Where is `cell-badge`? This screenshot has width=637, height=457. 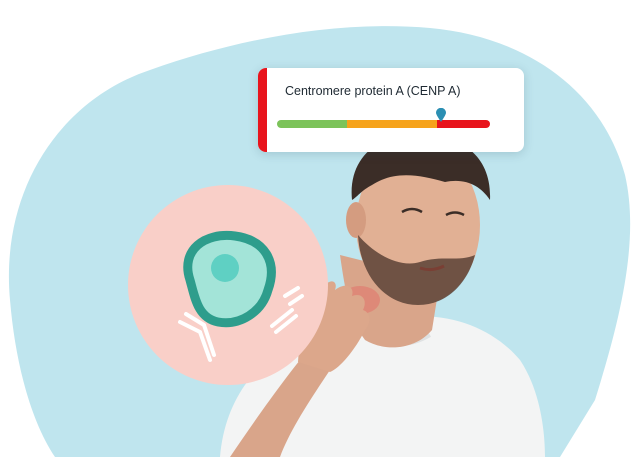
cell-badge is located at coordinates (228, 285).